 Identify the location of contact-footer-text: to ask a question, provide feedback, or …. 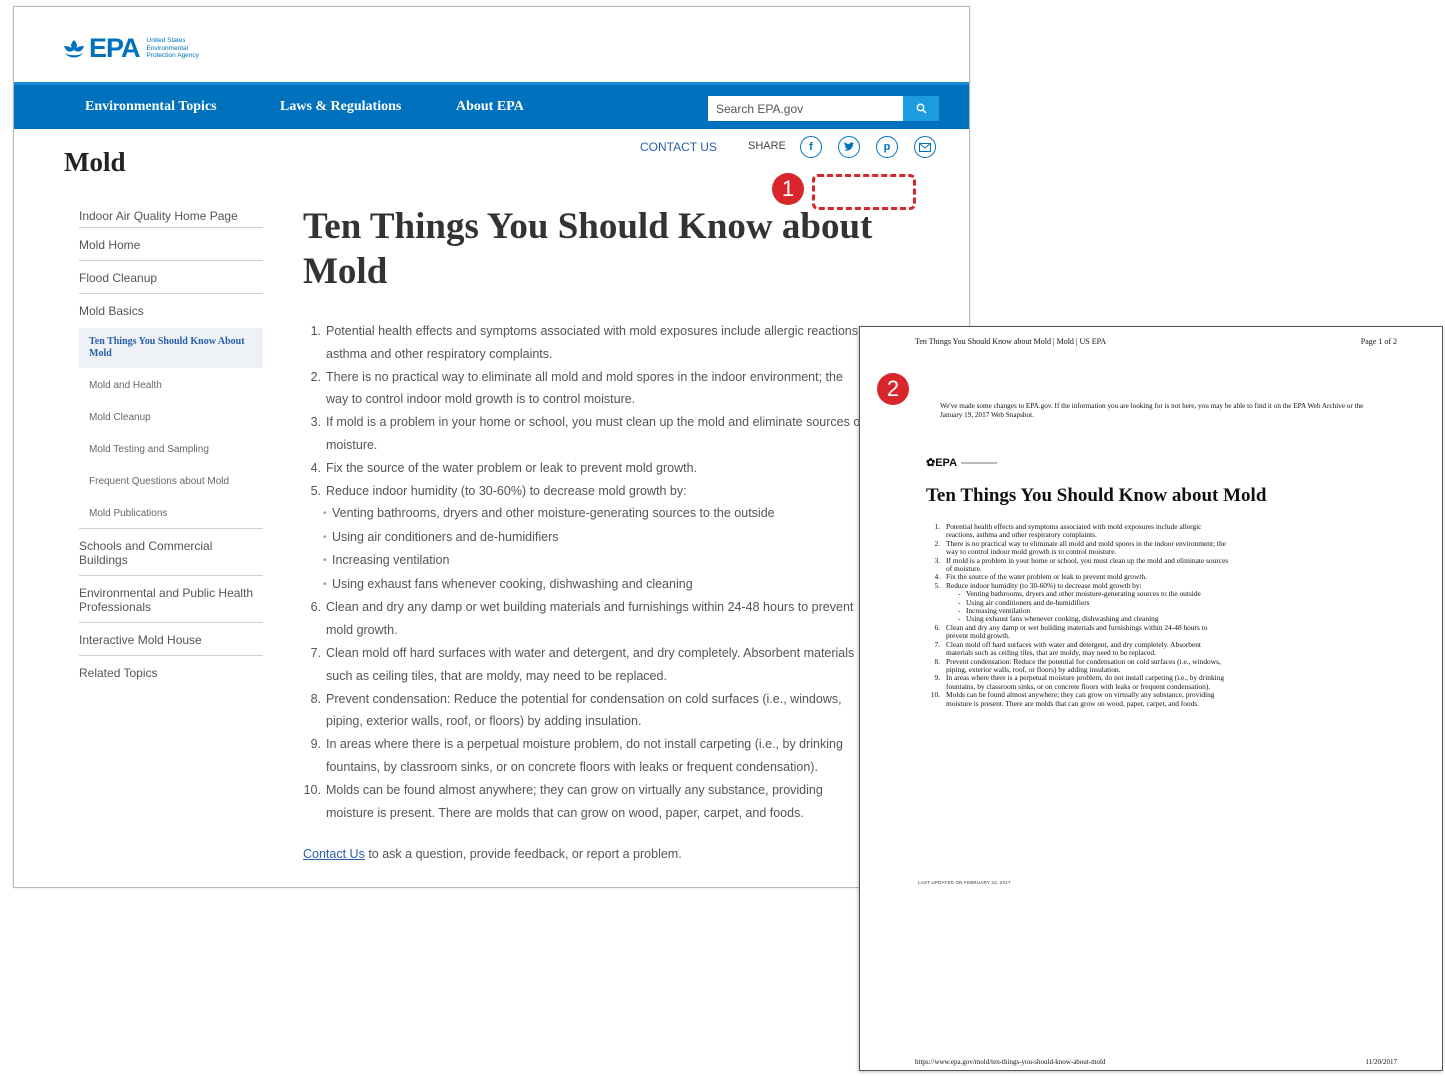
(523, 854).